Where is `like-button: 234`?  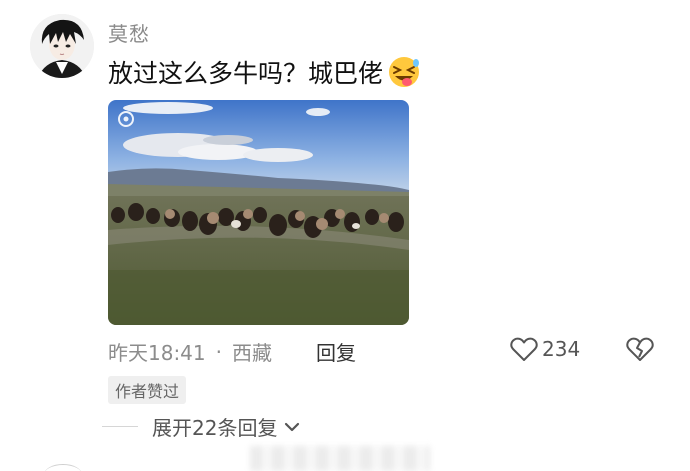 like-button: 234 is located at coordinates (545, 349).